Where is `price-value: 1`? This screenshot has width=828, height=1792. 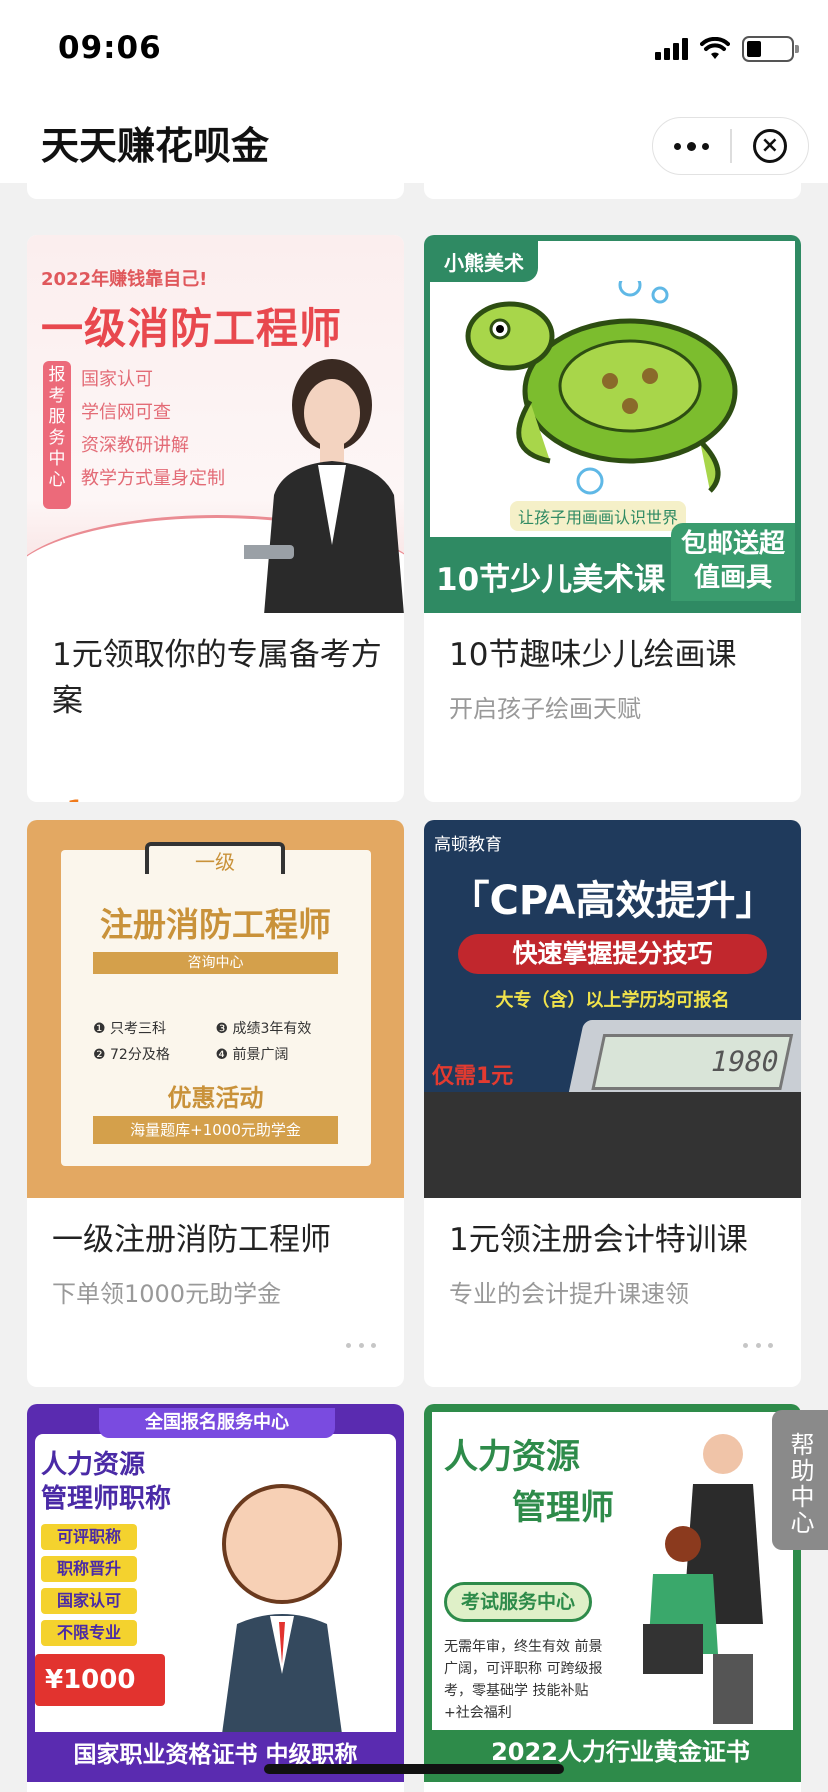
price-value: 1 is located at coordinates (76, 797).